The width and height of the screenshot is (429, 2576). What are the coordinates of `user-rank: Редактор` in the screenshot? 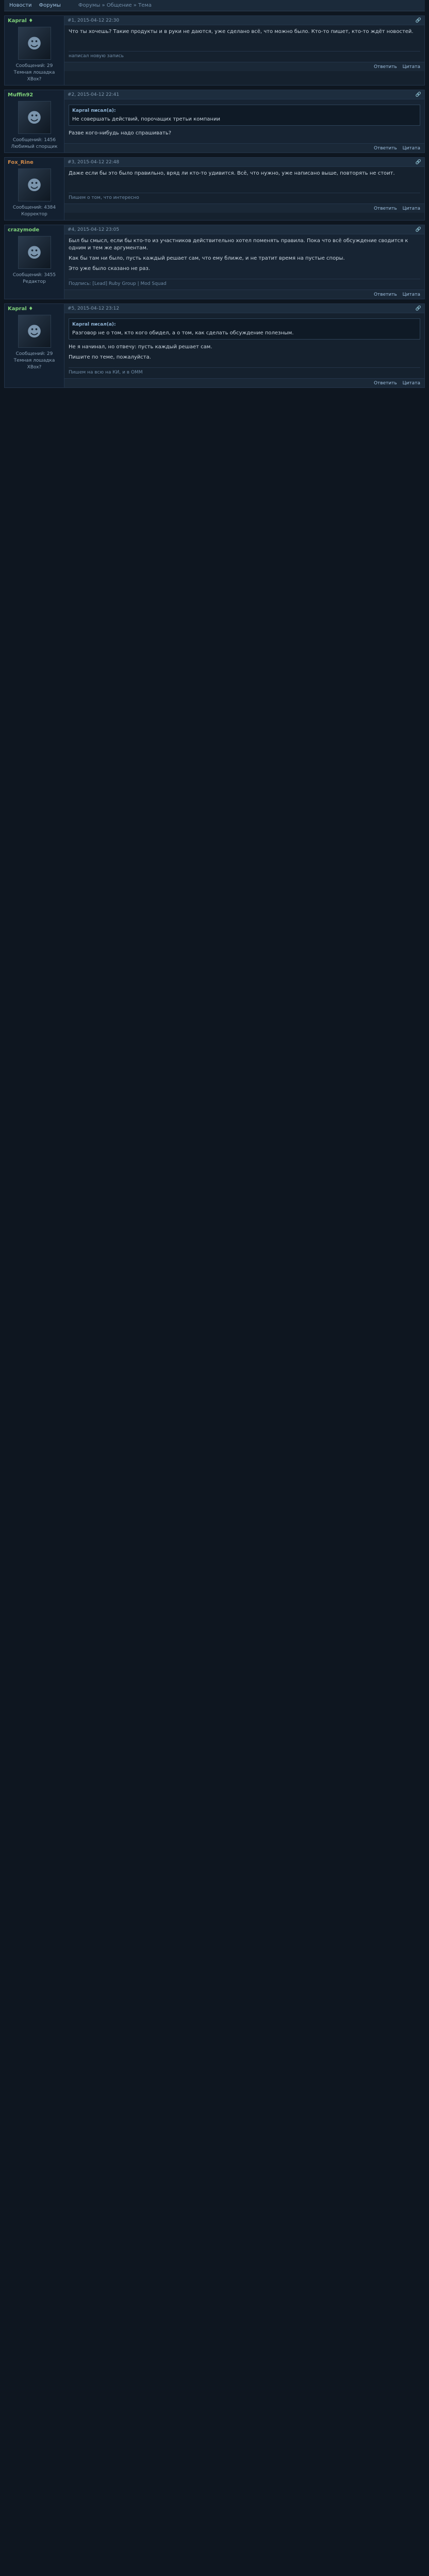 It's located at (34, 281).